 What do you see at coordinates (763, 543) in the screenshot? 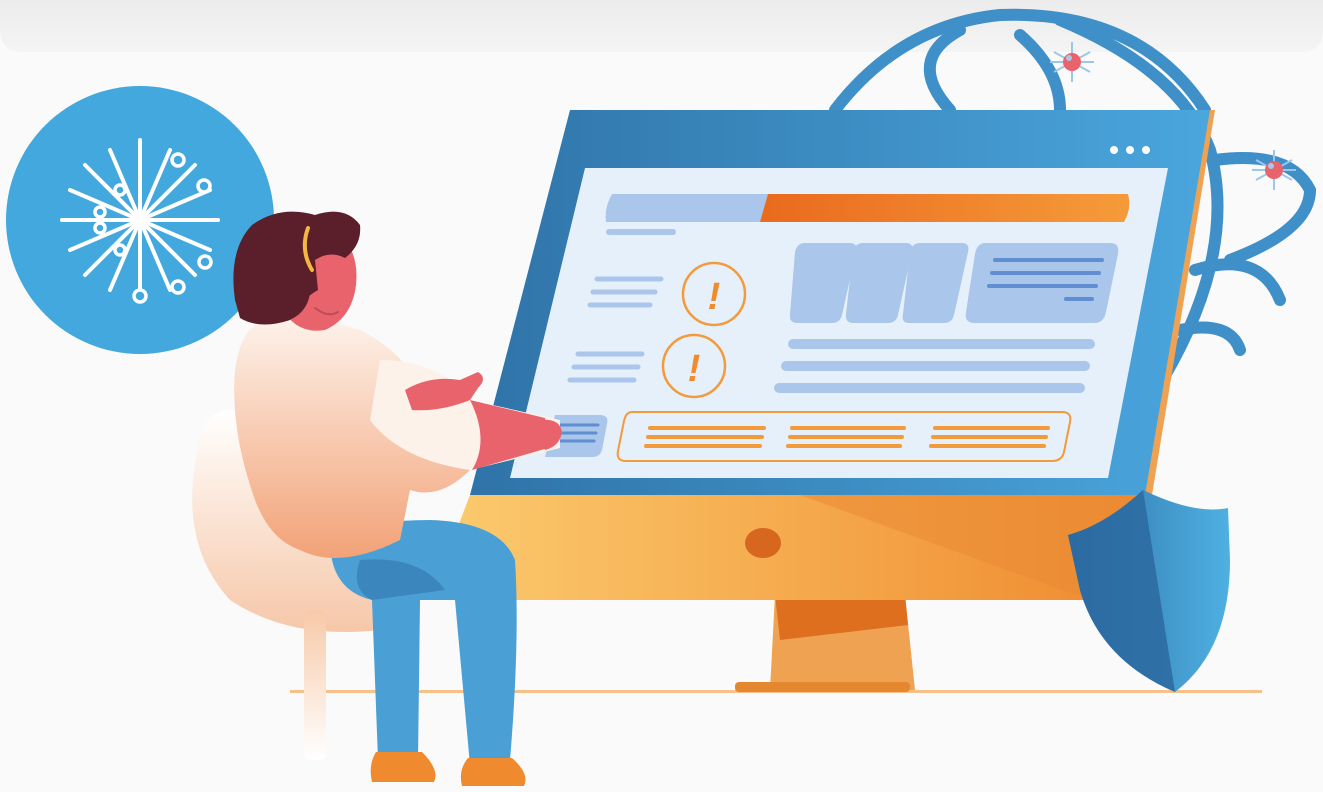
I see `monitor-button` at bounding box center [763, 543].